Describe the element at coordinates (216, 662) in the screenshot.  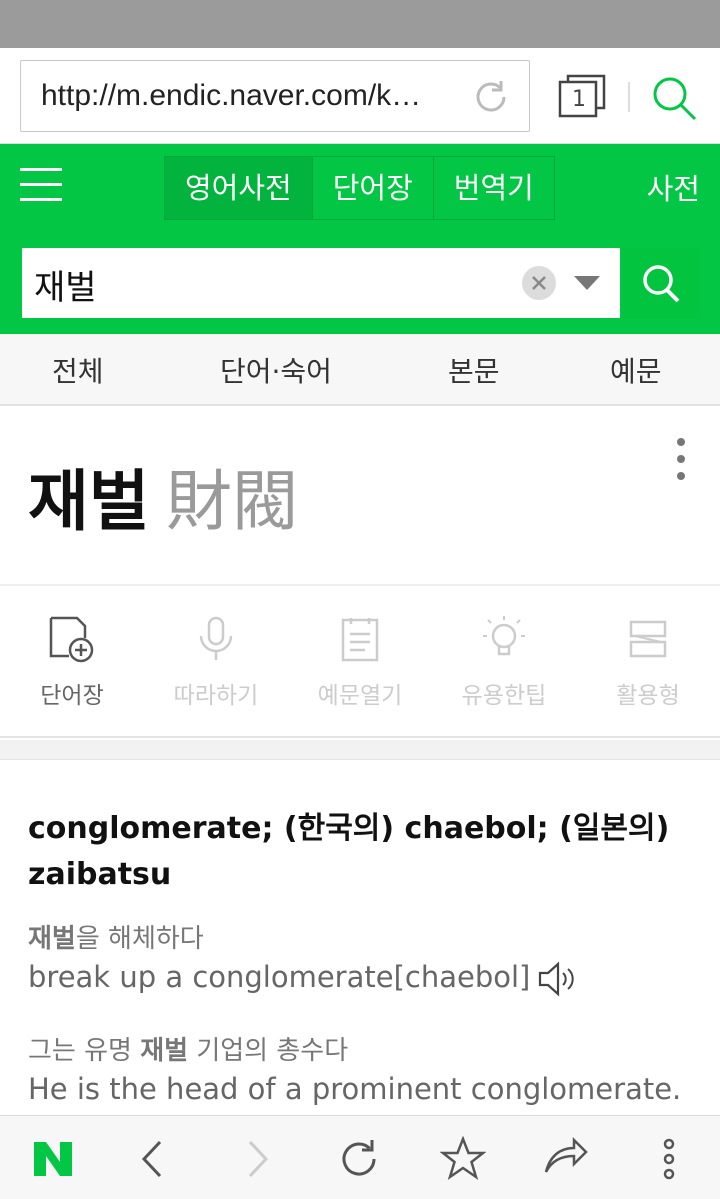
I see `repeat-tool: 따라하기` at that location.